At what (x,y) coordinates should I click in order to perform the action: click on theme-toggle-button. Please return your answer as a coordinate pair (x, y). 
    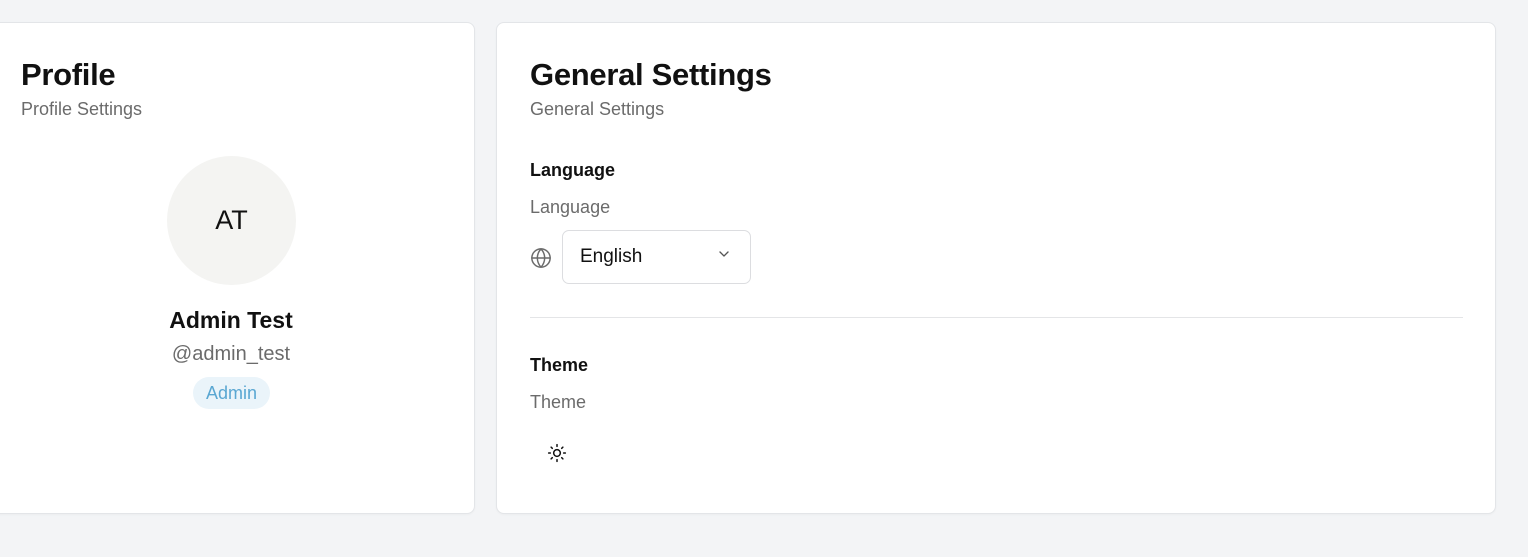
    Looking at the image, I should click on (557, 455).